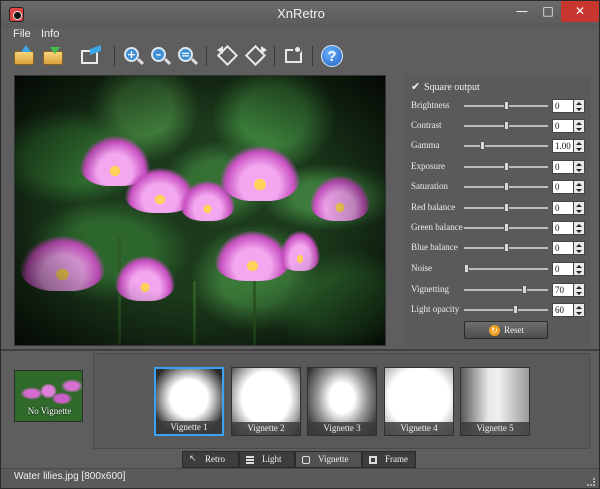  I want to click on red-balance-value-field: 0, so click(563, 208).